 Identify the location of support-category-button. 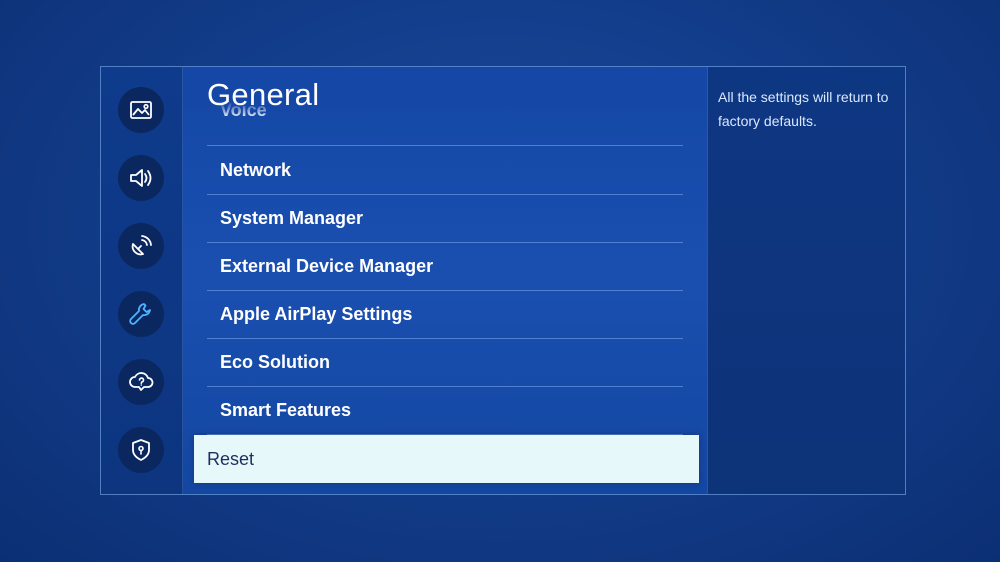
(141, 382).